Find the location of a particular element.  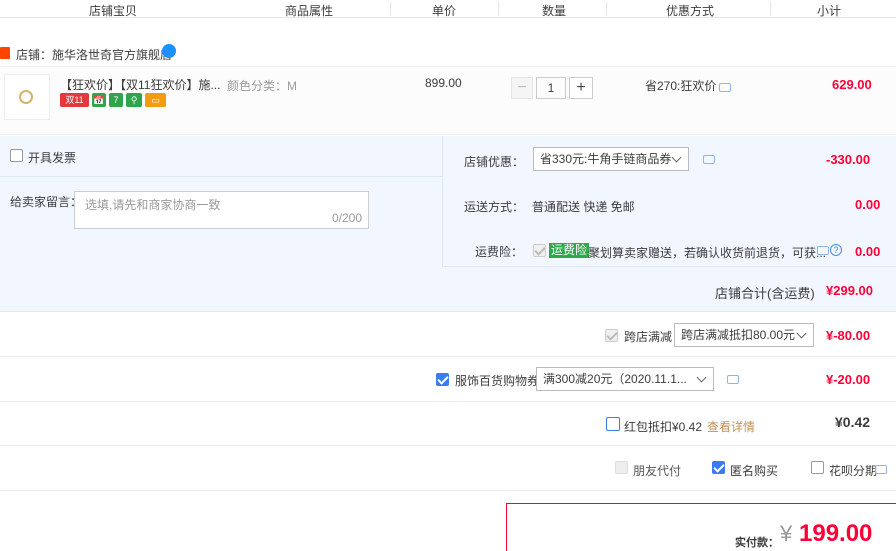

coupon-checkbox is located at coordinates (442, 379).